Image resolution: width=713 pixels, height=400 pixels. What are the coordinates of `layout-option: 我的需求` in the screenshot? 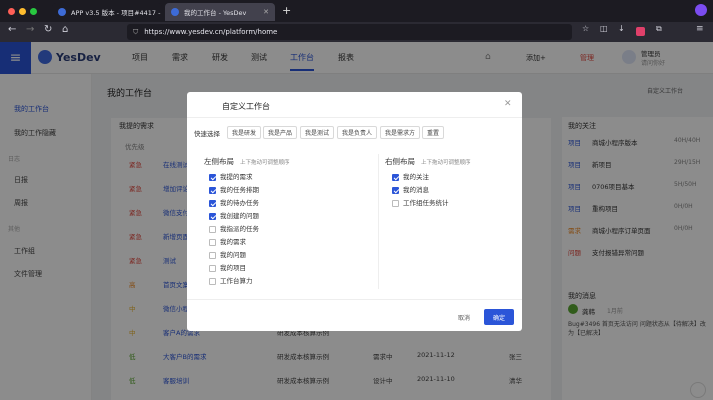 It's located at (227, 241).